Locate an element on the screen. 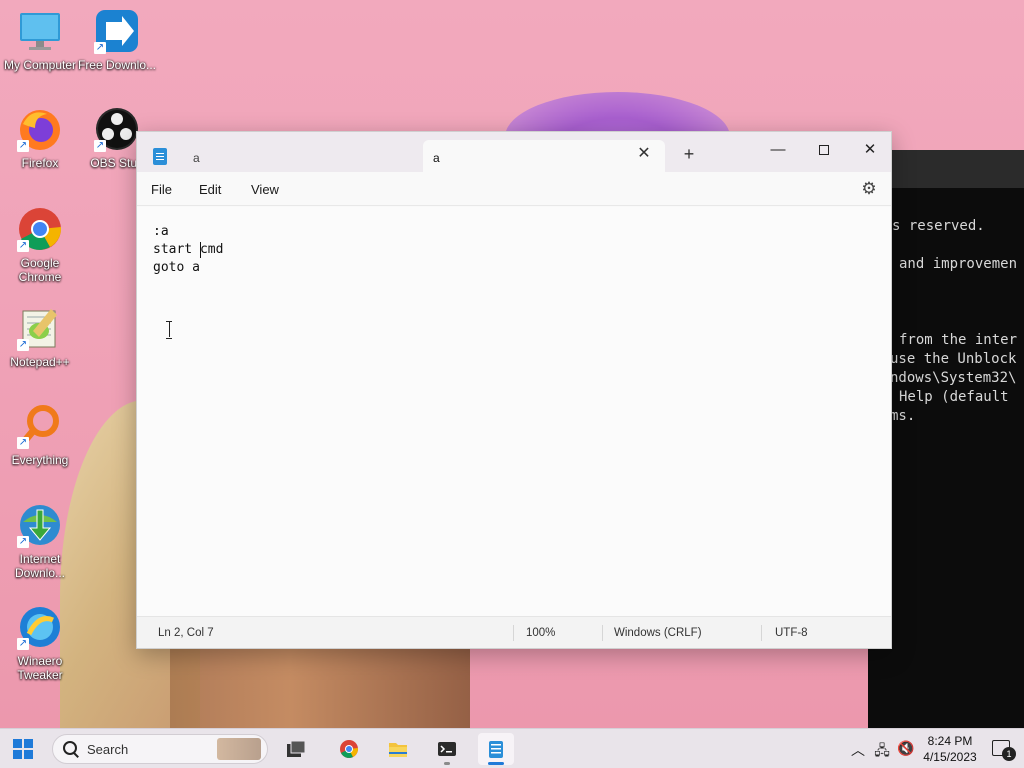 The width and height of the screenshot is (1024, 768). desktop-icon-label: Notepad++ is located at coordinates (40, 362).